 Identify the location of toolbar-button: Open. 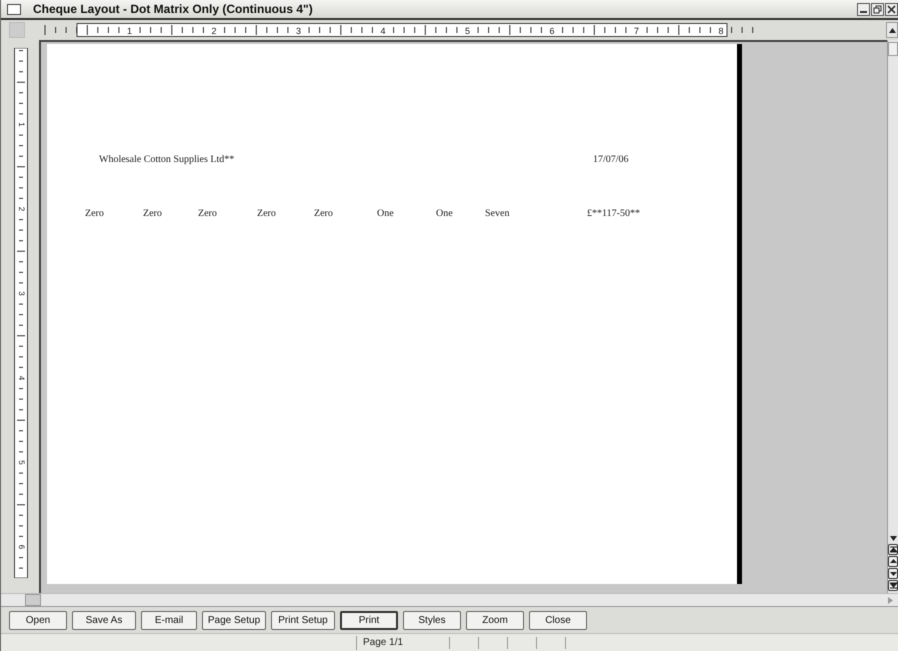
(38, 620).